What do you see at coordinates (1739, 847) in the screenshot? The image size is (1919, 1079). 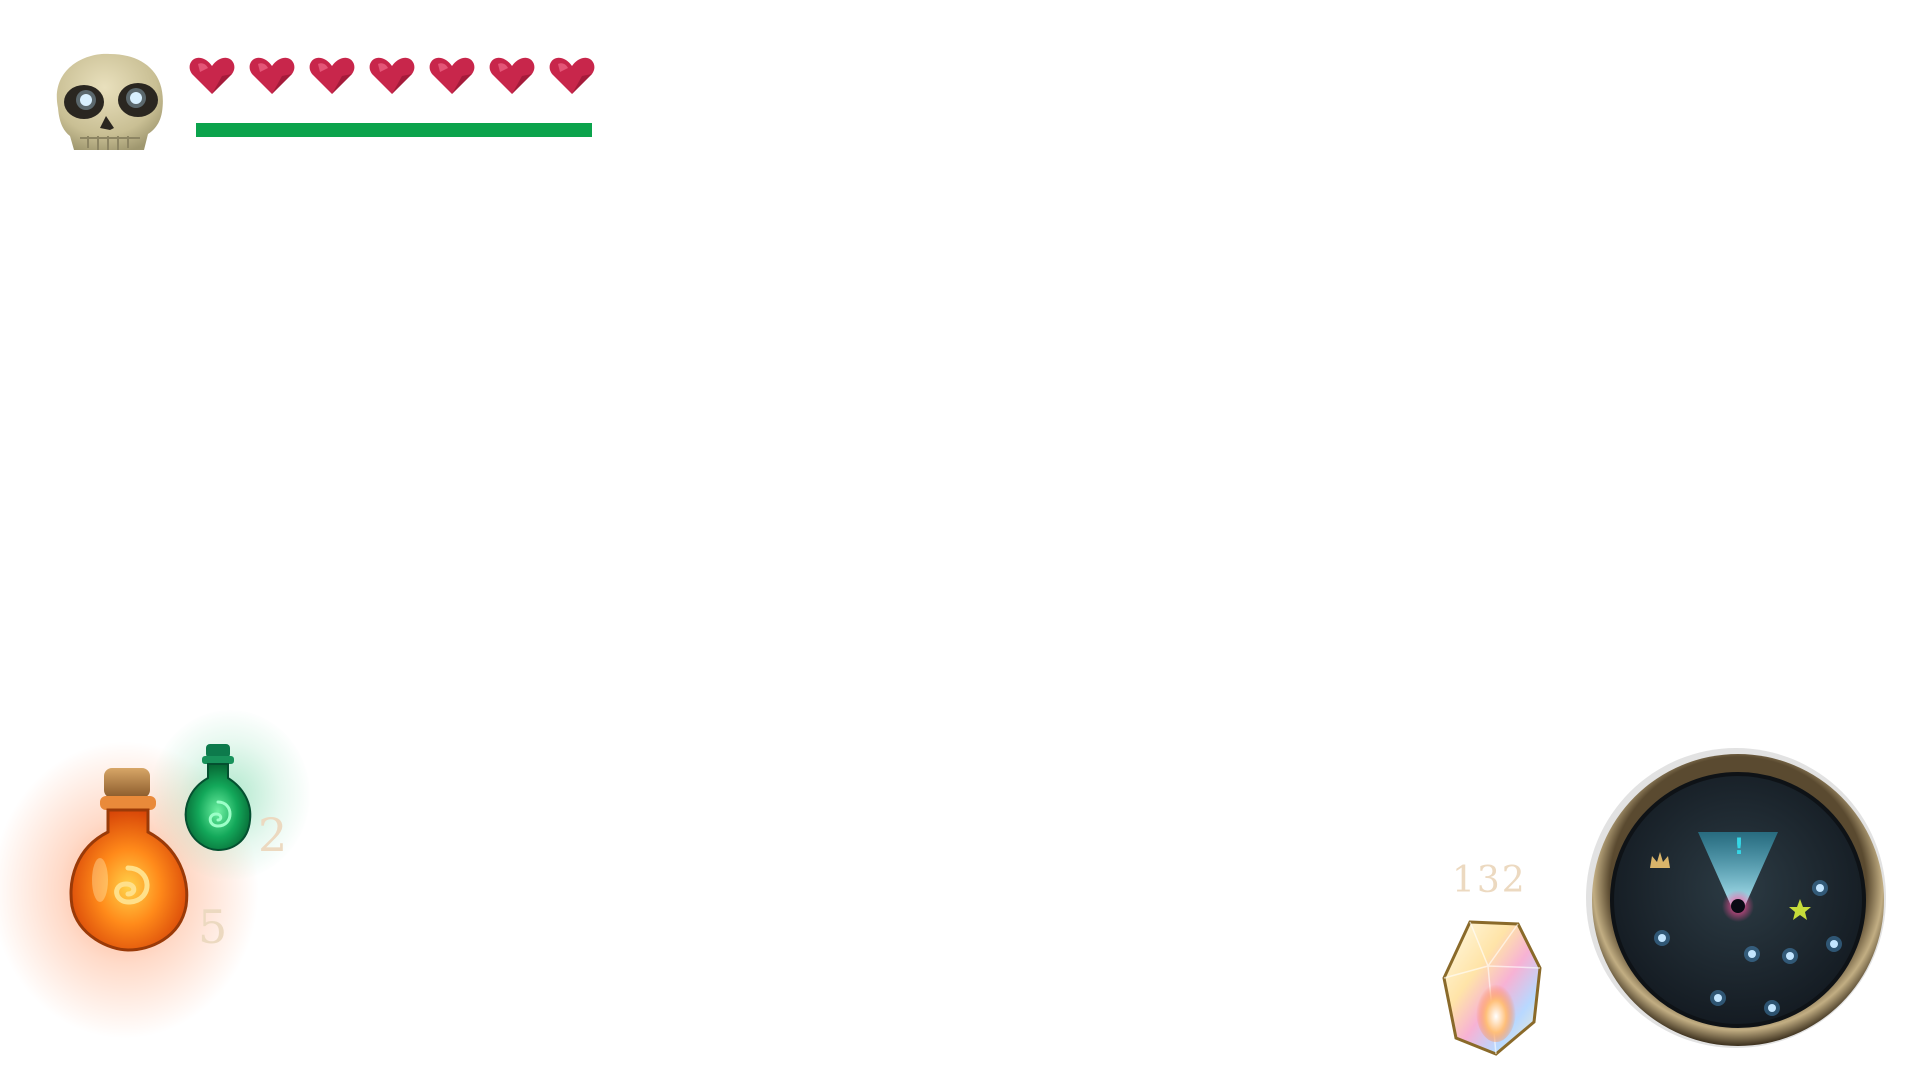 I see `alert-icon: !` at bounding box center [1739, 847].